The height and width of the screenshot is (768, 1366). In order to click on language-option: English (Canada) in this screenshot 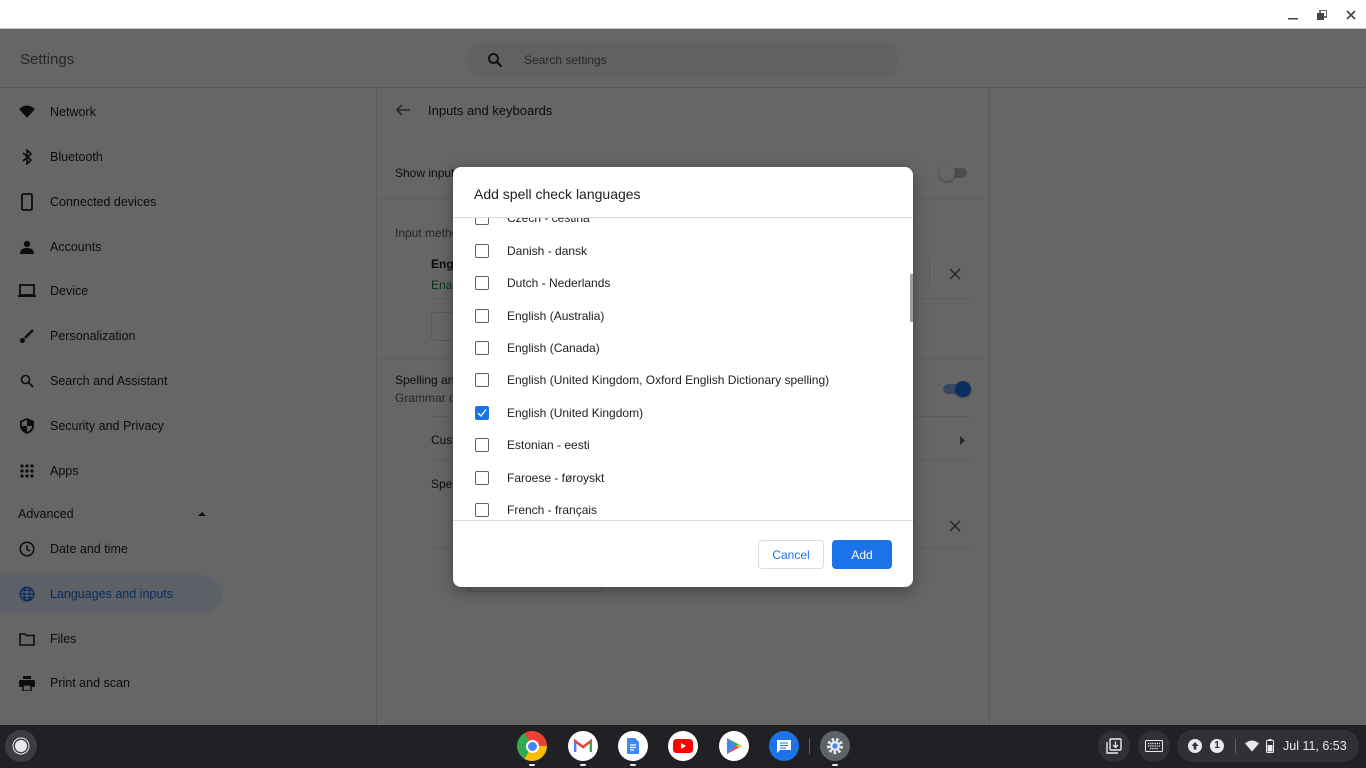, I will do `click(680, 348)`.